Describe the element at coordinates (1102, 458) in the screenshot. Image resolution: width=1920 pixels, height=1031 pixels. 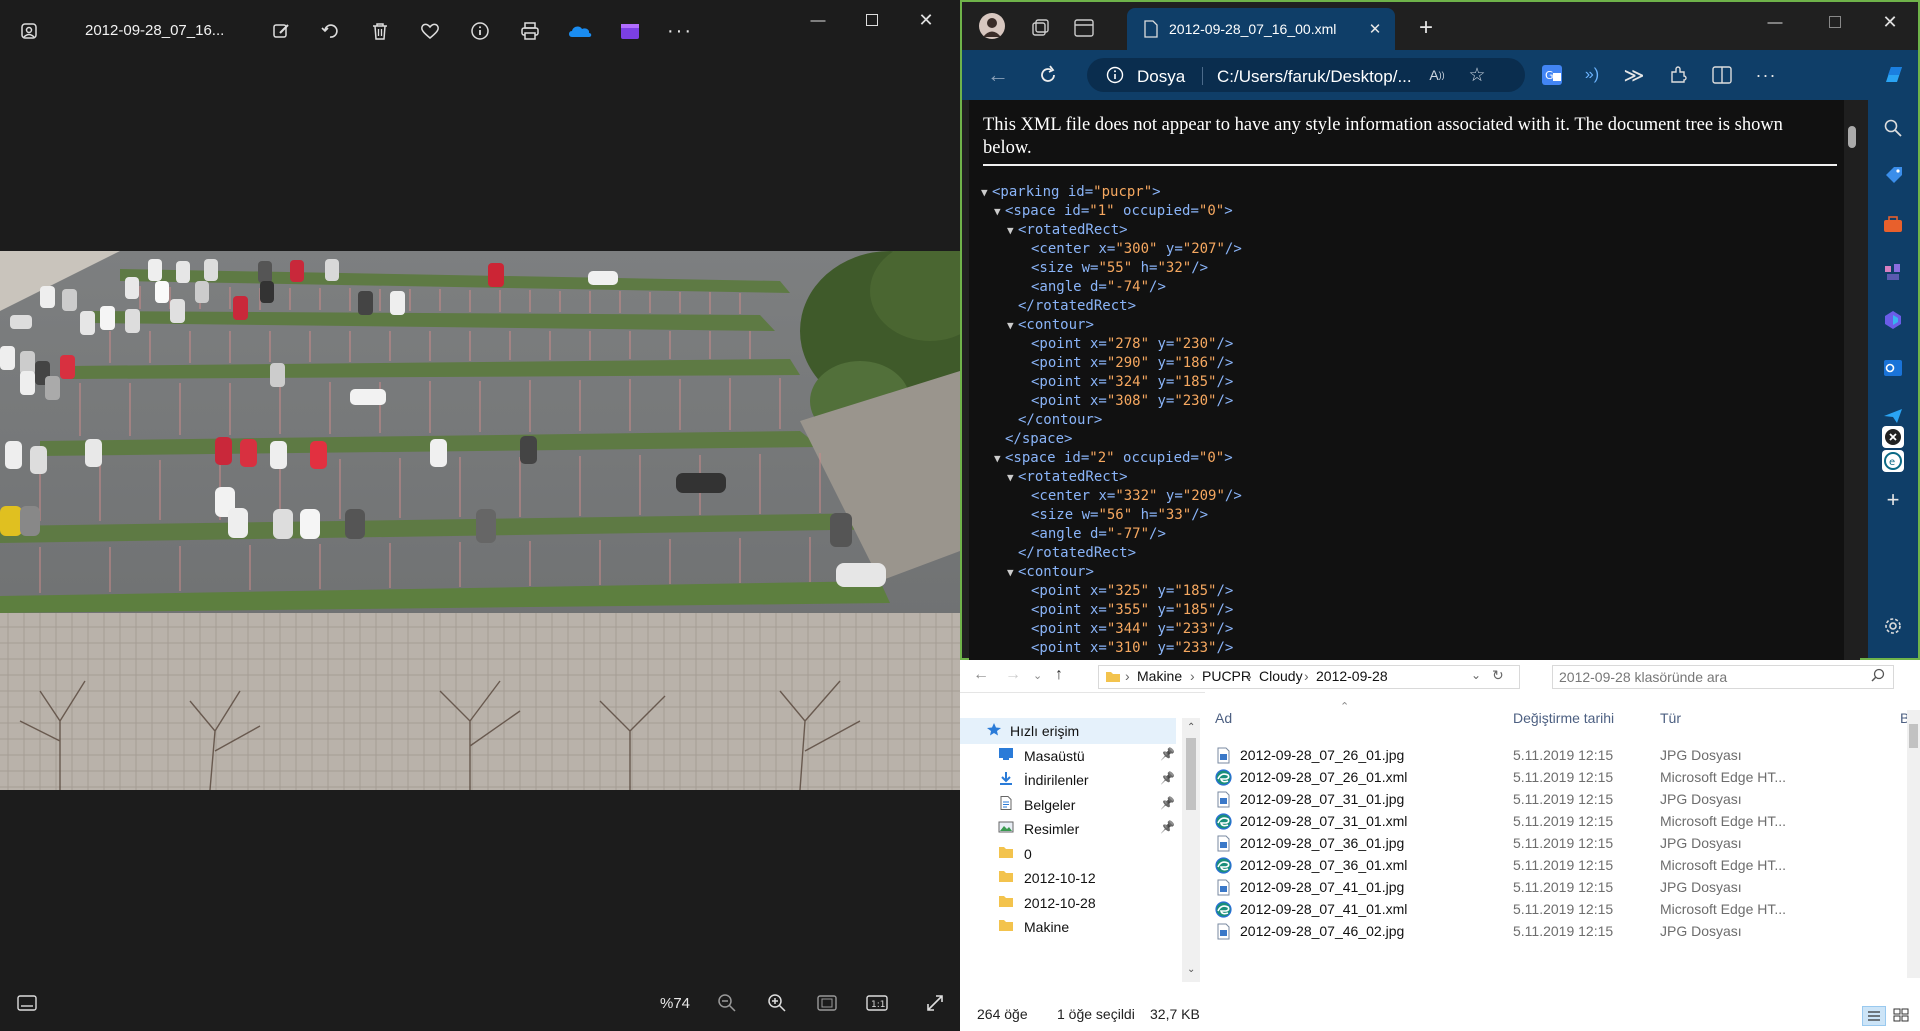
I see `xml-attr-value: "2"` at that location.